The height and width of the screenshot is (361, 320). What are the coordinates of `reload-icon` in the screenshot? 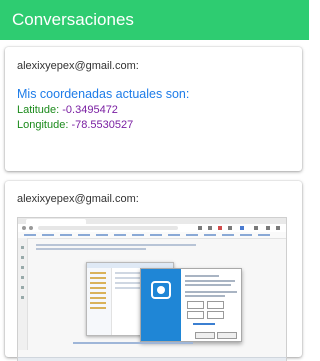 It's located at (31, 228).